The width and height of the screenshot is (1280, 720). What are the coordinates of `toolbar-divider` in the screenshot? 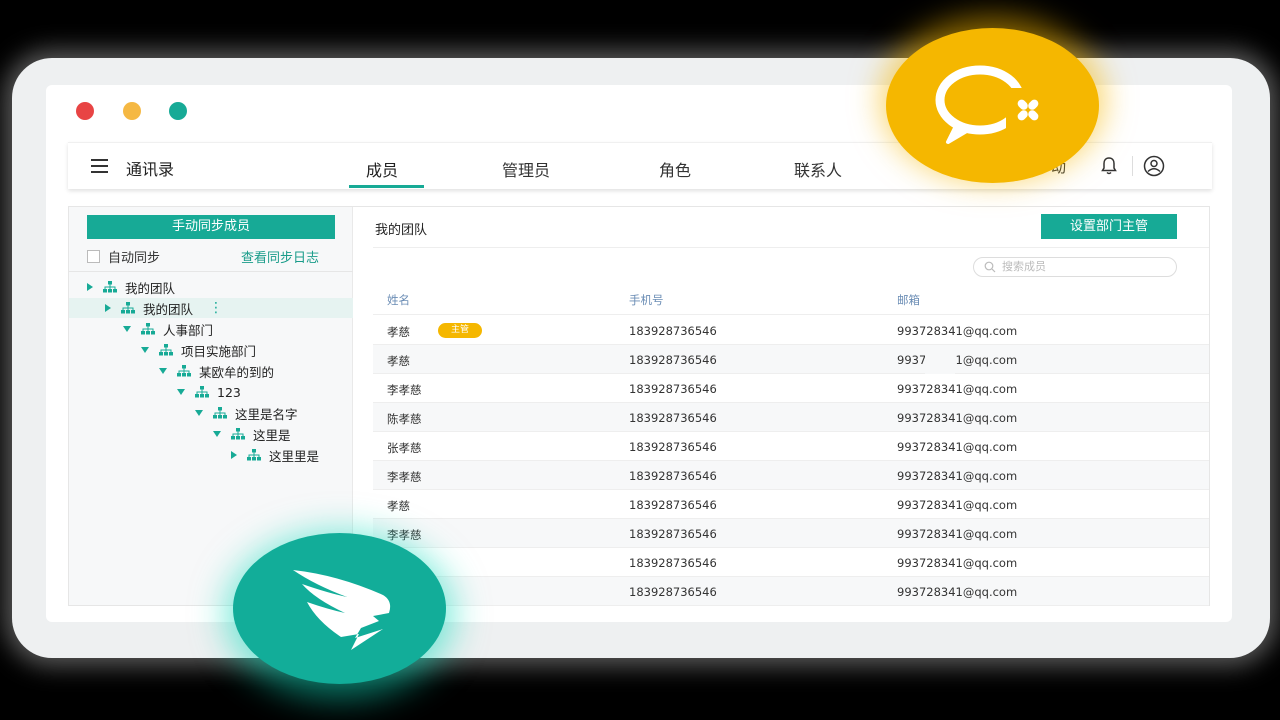 It's located at (1132, 166).